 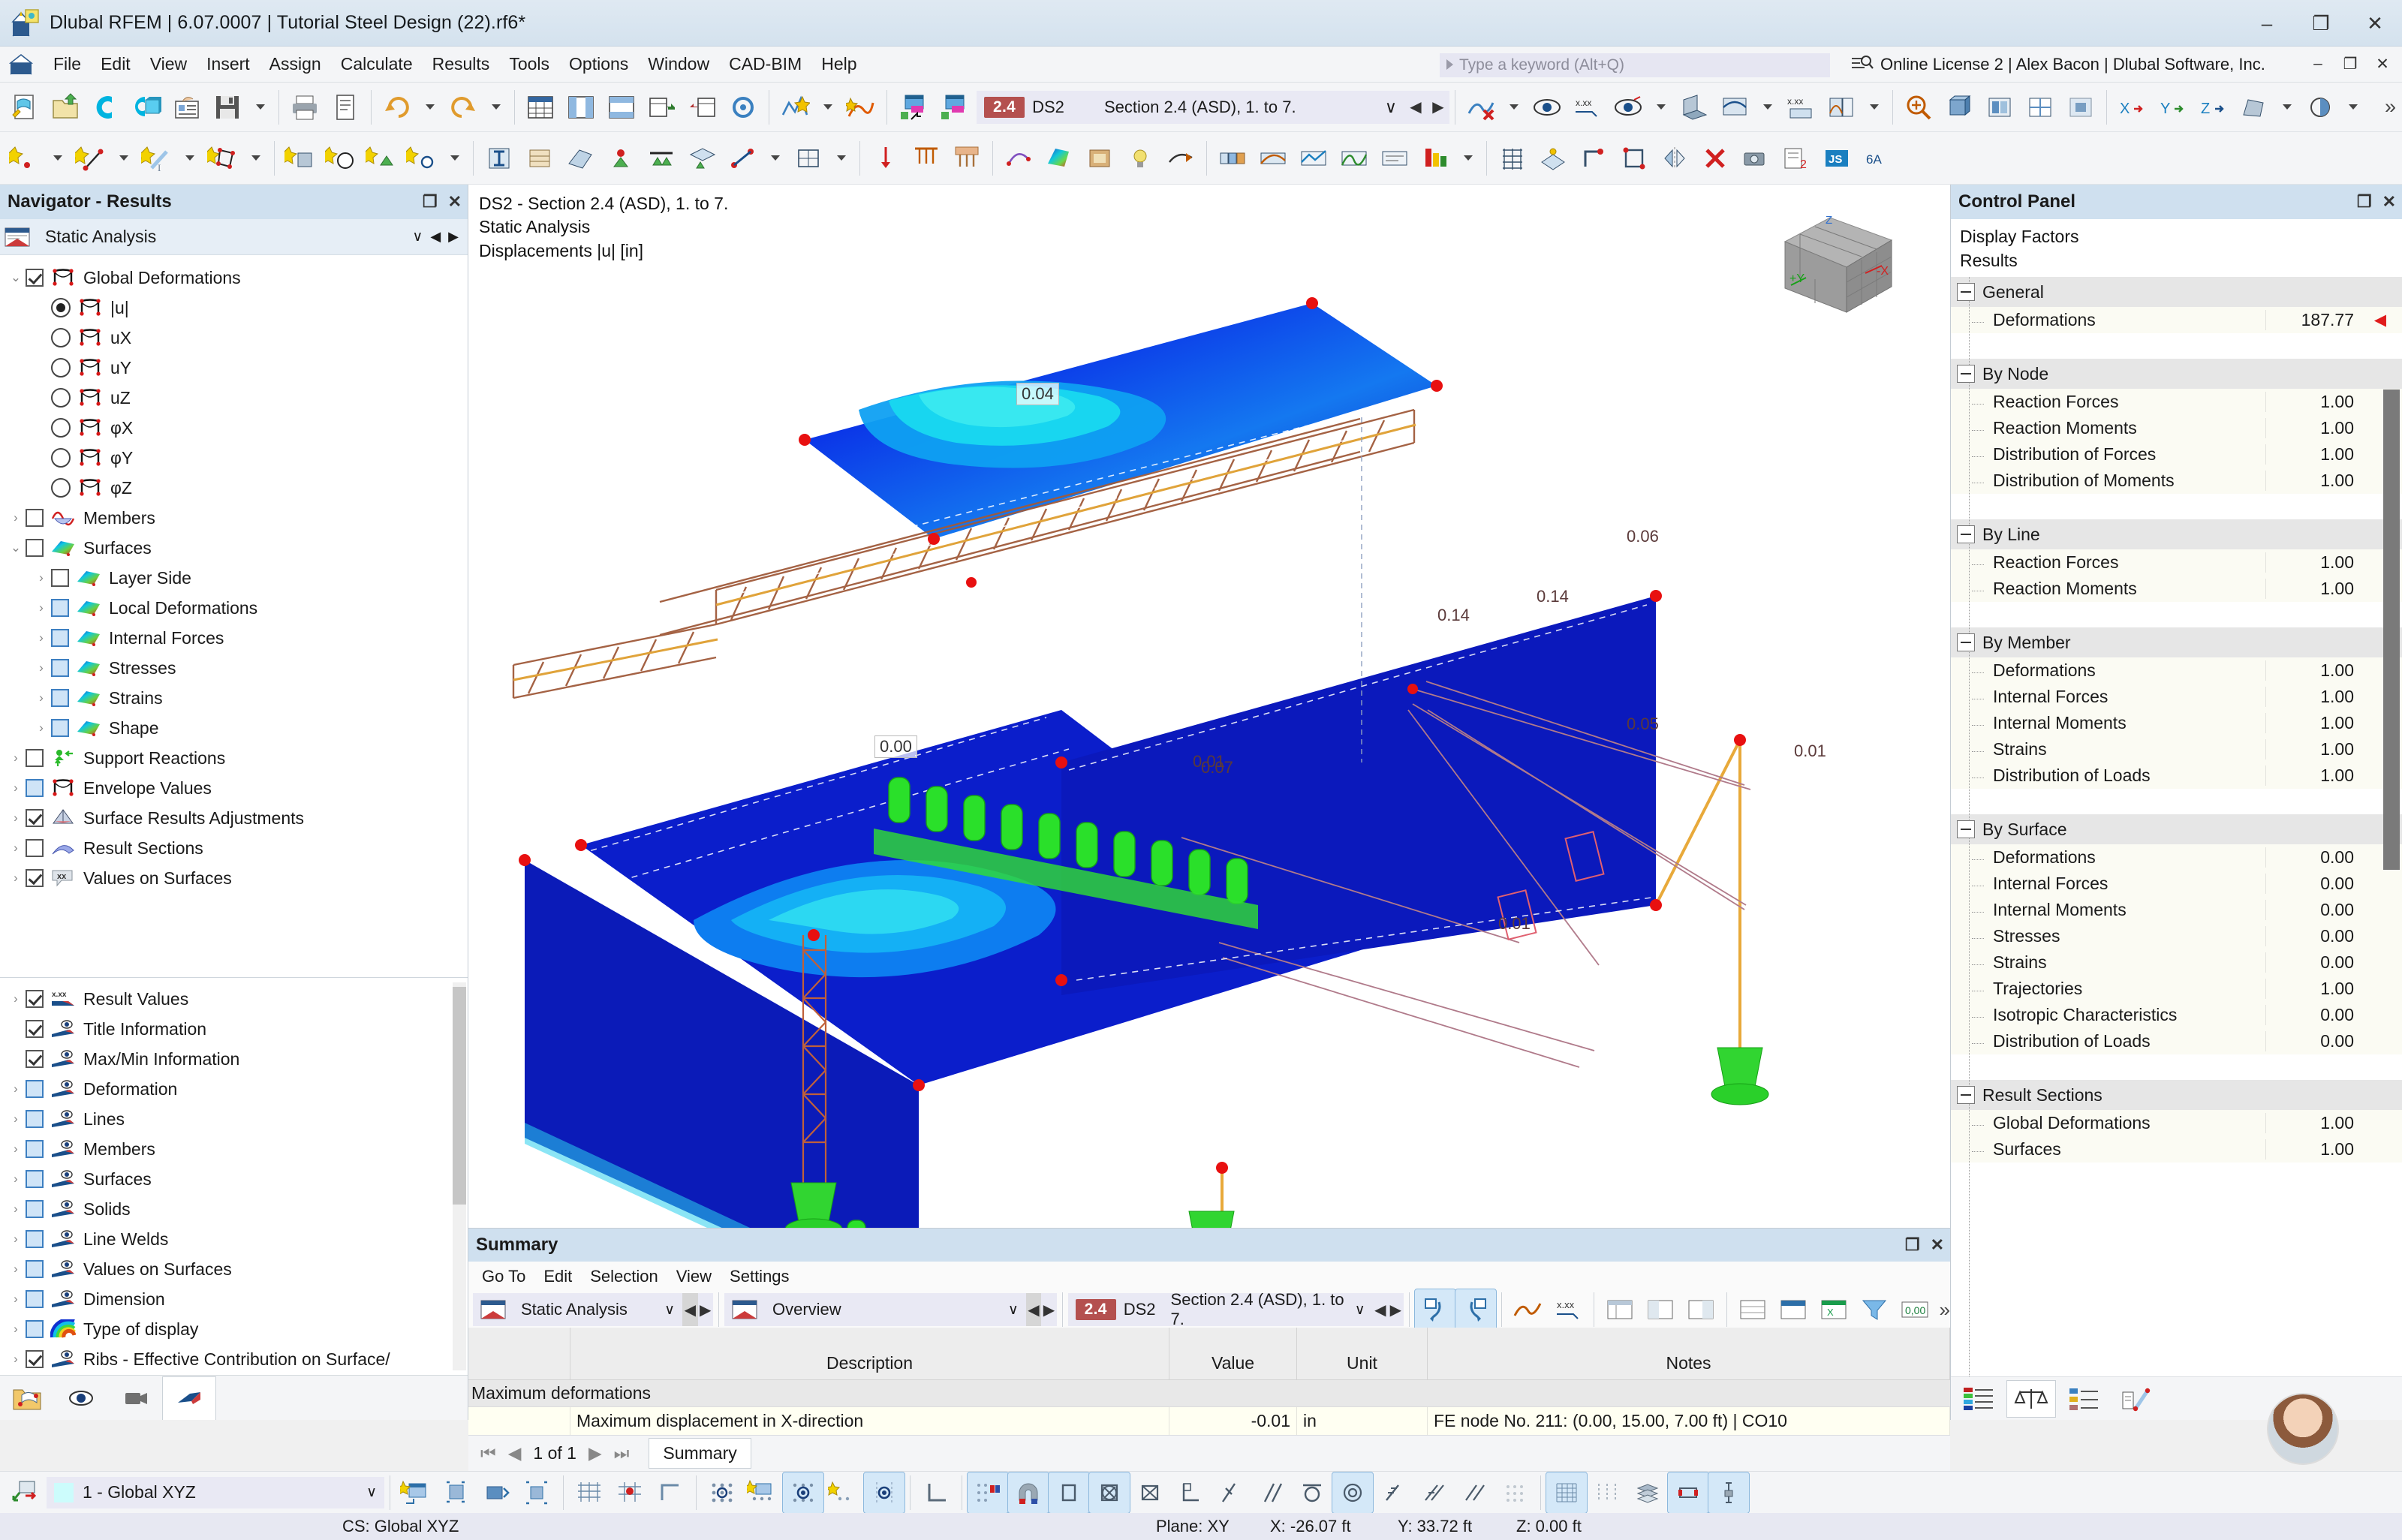 I want to click on tree-item-result-sections: › Result Sections, so click(x=234, y=848).